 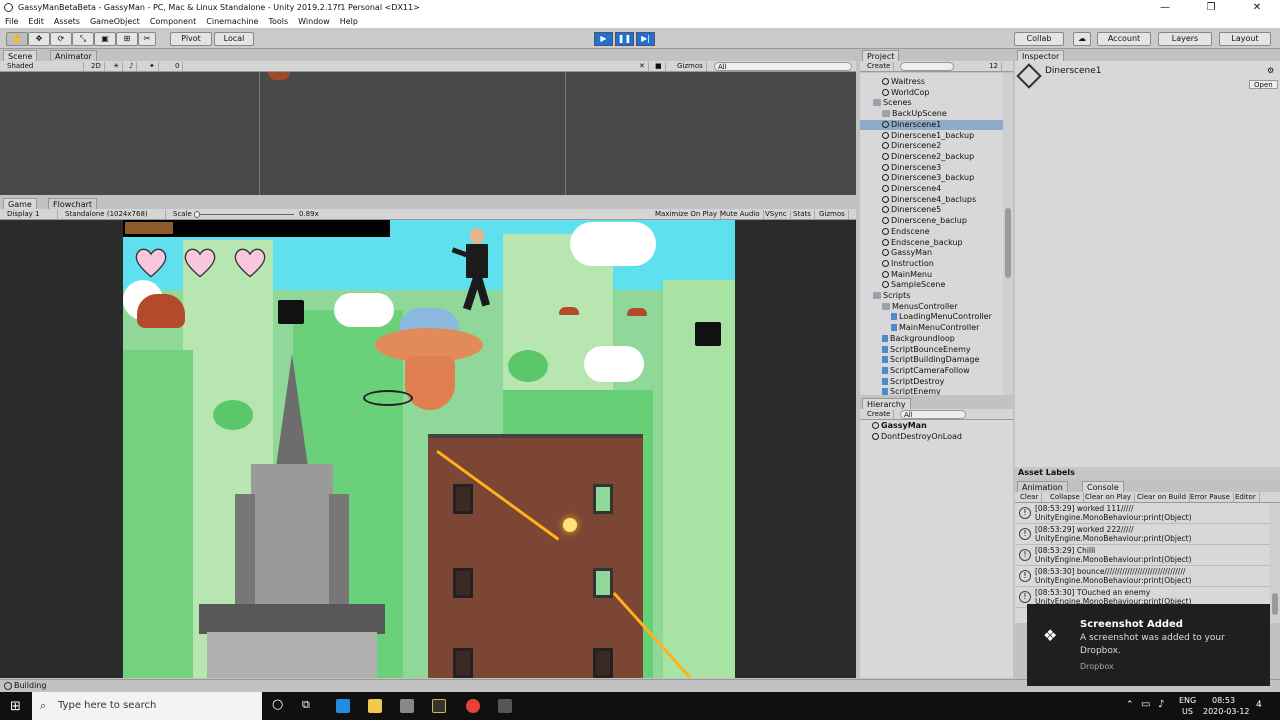 What do you see at coordinates (931, 178) in the screenshot?
I see `project-item: Dinerscene3_backup` at bounding box center [931, 178].